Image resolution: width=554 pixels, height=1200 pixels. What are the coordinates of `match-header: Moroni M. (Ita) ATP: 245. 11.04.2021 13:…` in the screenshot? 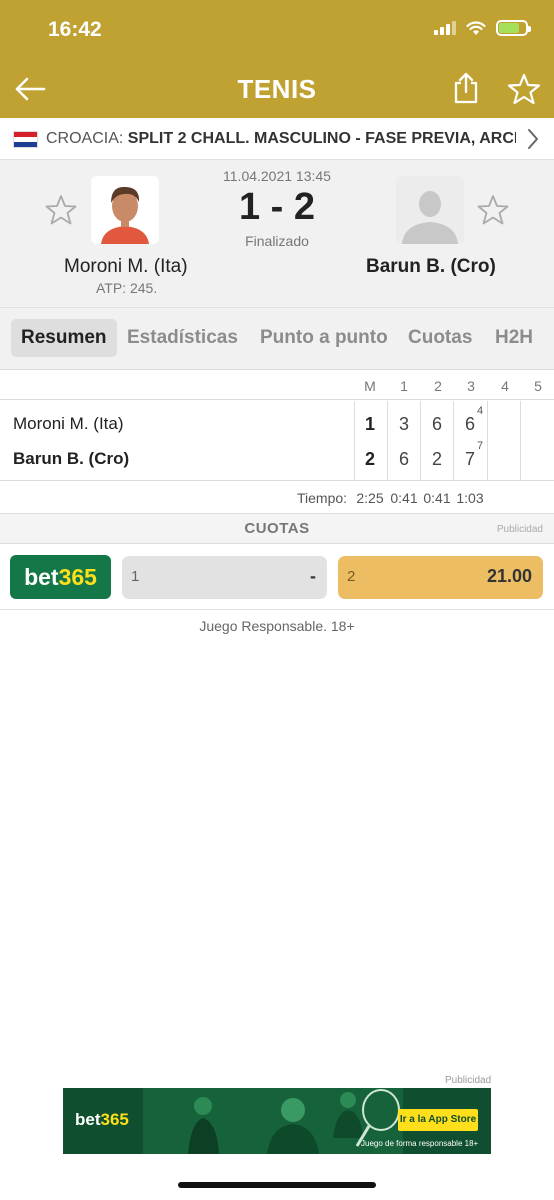 It's located at (277, 234).